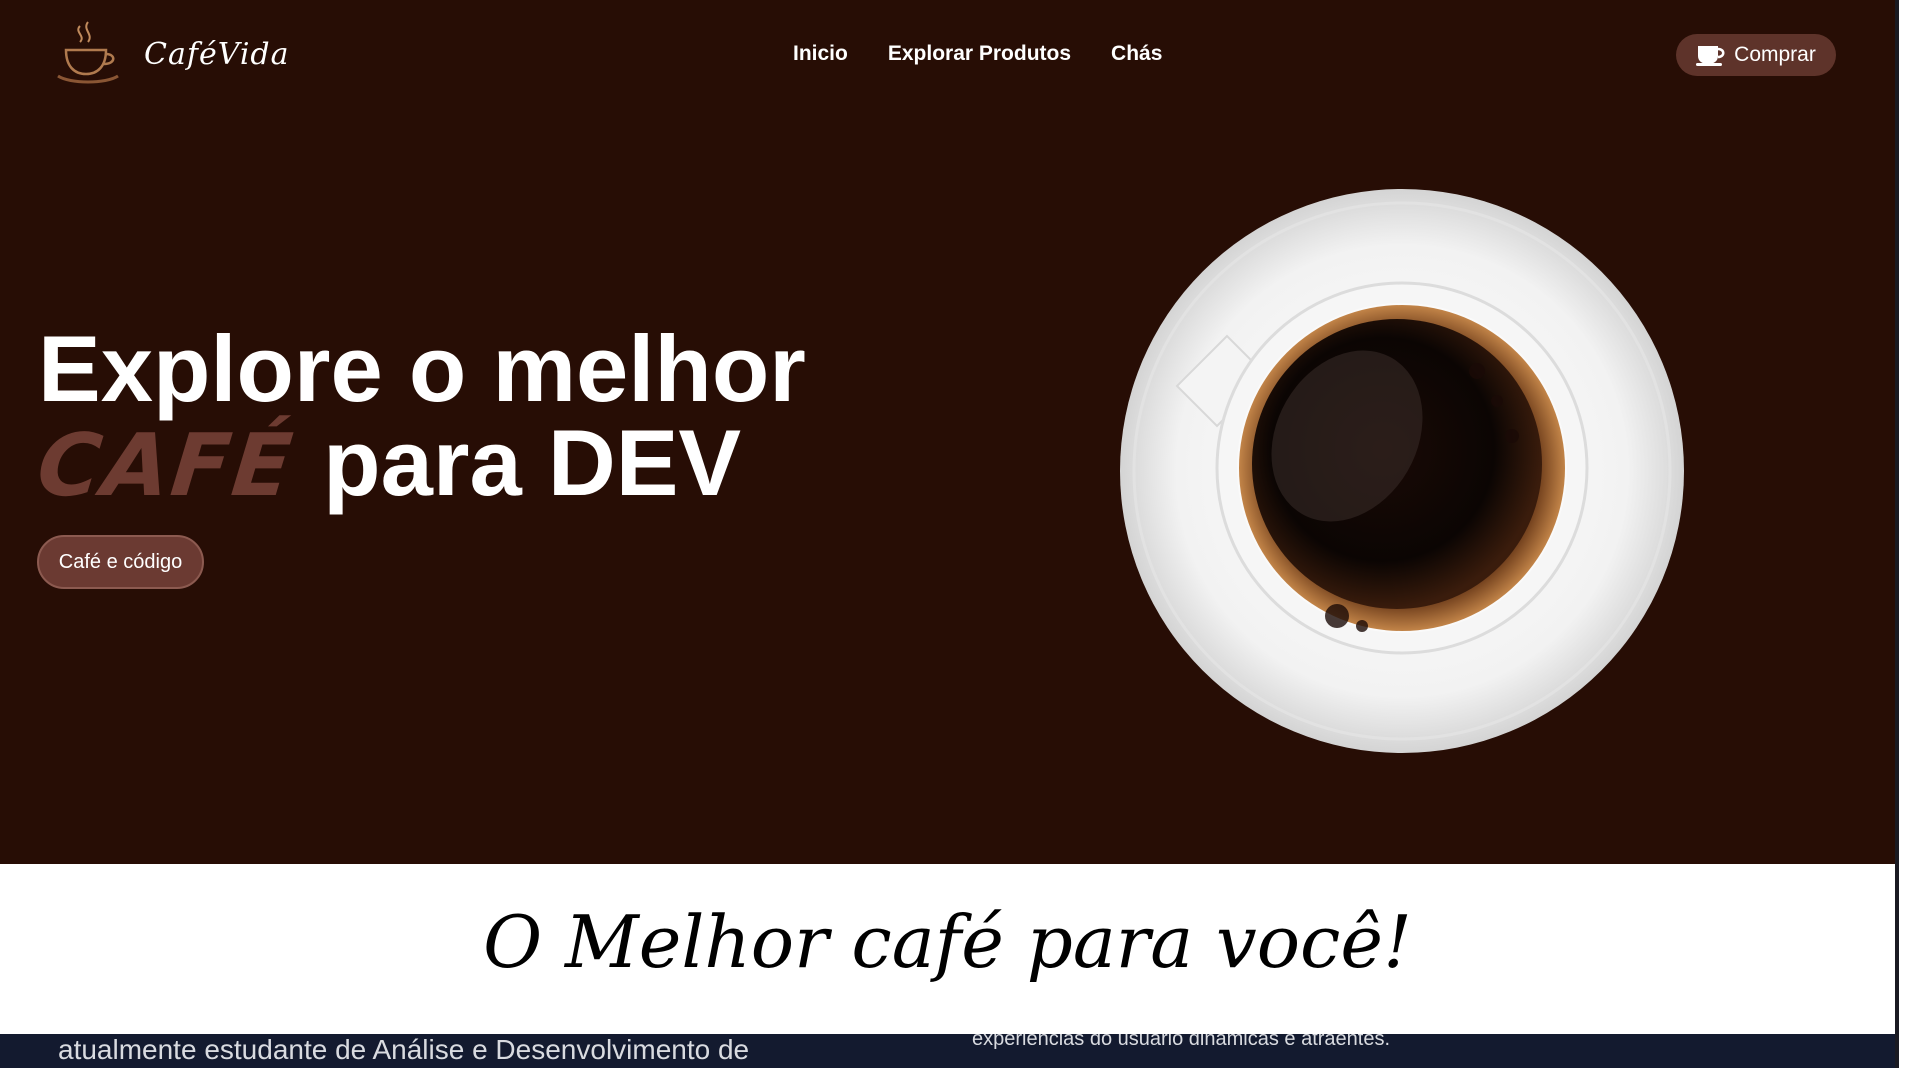  Describe the element at coordinates (1897, 534) in the screenshot. I see `scrollbar-track` at that location.